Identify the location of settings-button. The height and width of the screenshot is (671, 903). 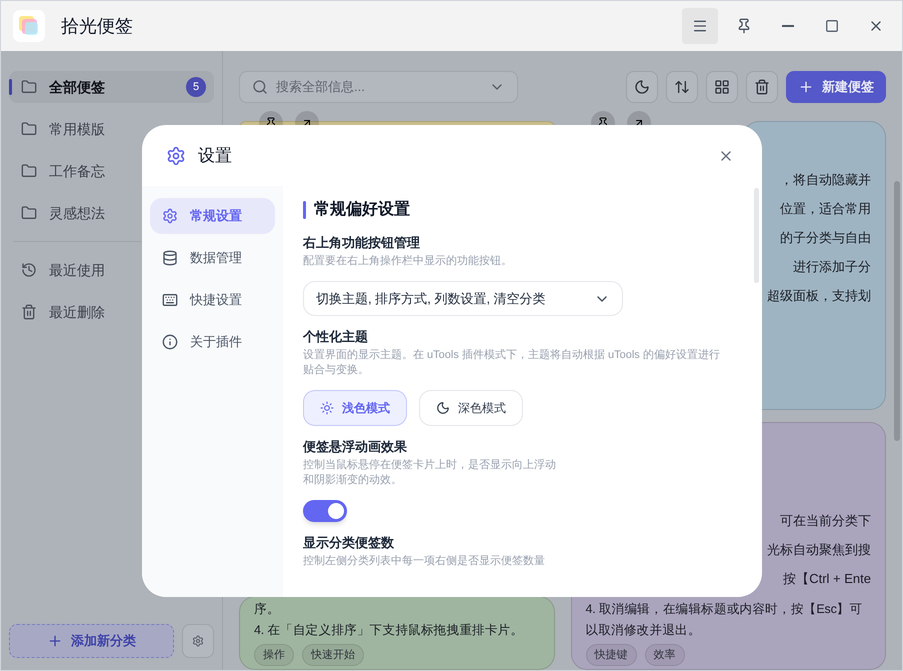
(198, 641).